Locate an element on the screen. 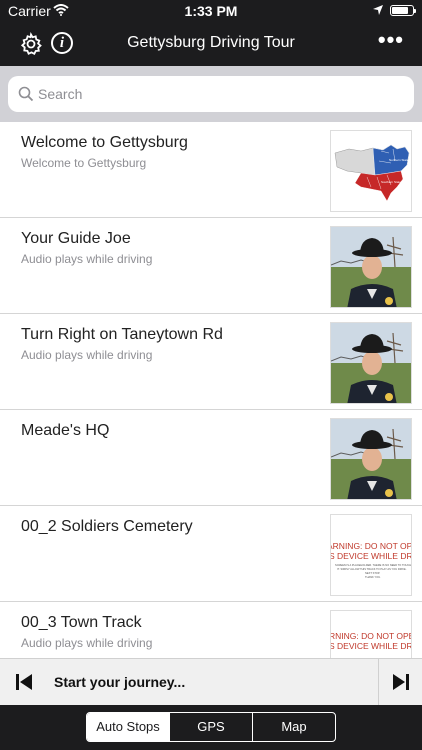 The width and height of the screenshot is (422, 750). item-subtitle: Welcome to Gettysburg is located at coordinates (84, 163).